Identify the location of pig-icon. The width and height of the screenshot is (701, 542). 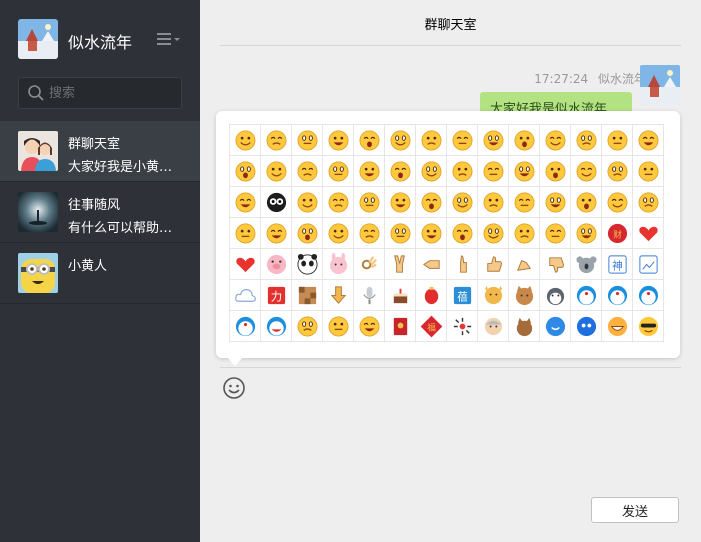
(276, 264).